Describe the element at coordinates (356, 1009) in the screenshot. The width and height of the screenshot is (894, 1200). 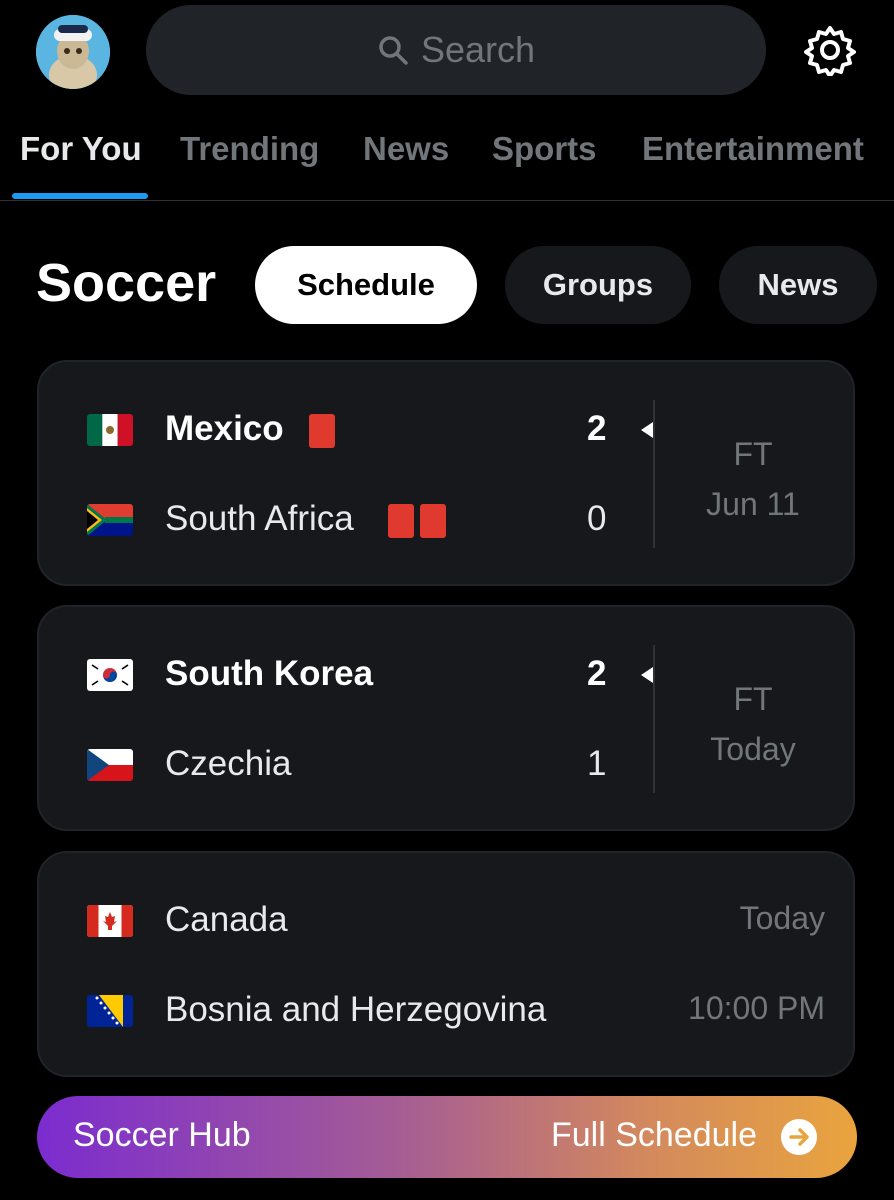
I see `team-name: Bosnia and Herzegovina` at that location.